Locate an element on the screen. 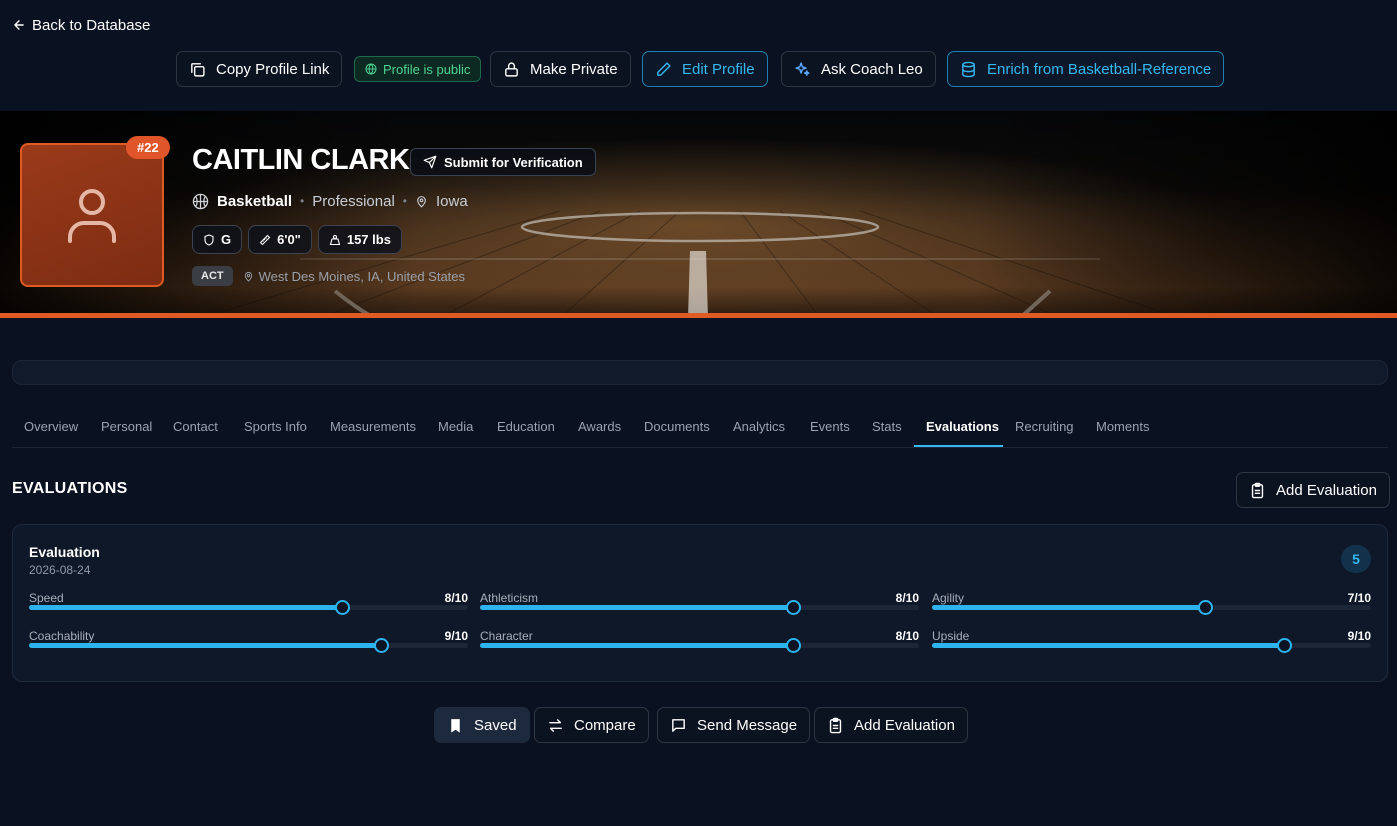 The width and height of the screenshot is (1397, 826). active-tab-indicator is located at coordinates (958, 446).